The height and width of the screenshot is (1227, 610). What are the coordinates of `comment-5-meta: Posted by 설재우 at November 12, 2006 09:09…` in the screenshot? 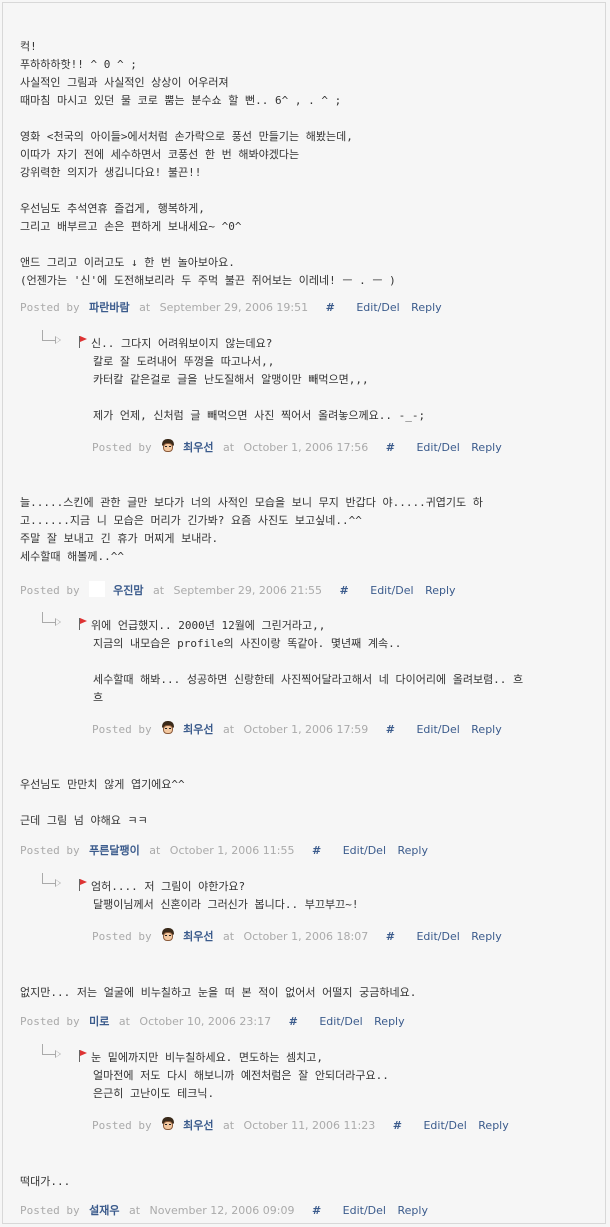 It's located at (224, 1211).